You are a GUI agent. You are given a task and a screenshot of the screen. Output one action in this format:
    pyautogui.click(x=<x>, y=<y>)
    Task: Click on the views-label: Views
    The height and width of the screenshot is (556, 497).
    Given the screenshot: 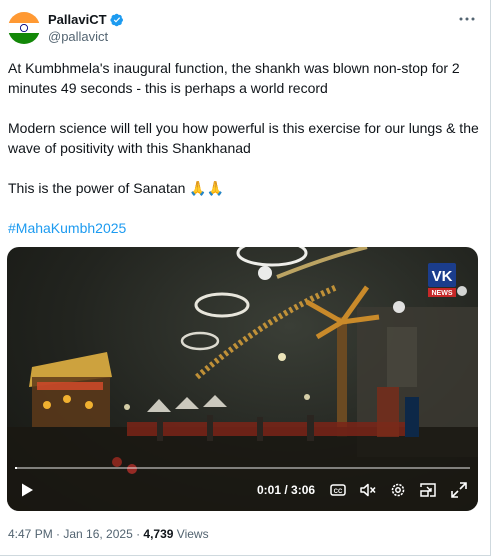 What is the action you would take?
    pyautogui.click(x=191, y=534)
    